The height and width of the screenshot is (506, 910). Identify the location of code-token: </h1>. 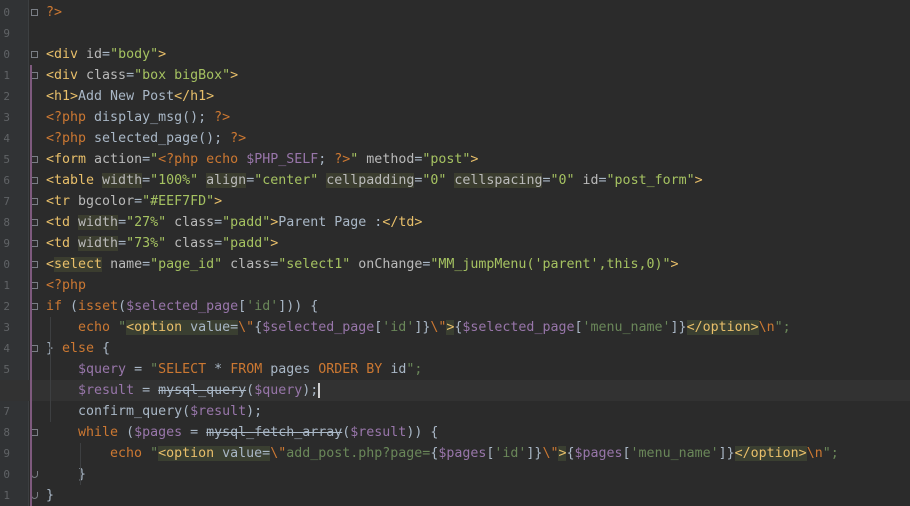
(194, 96).